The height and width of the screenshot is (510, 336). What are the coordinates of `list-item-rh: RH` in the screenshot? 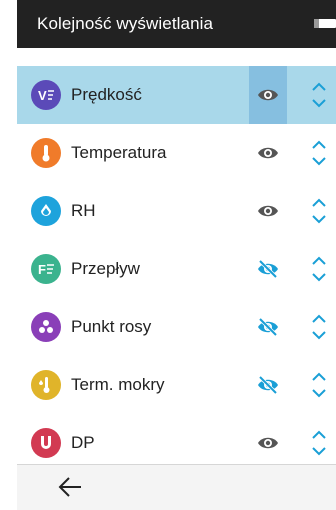 It's located at (176, 211).